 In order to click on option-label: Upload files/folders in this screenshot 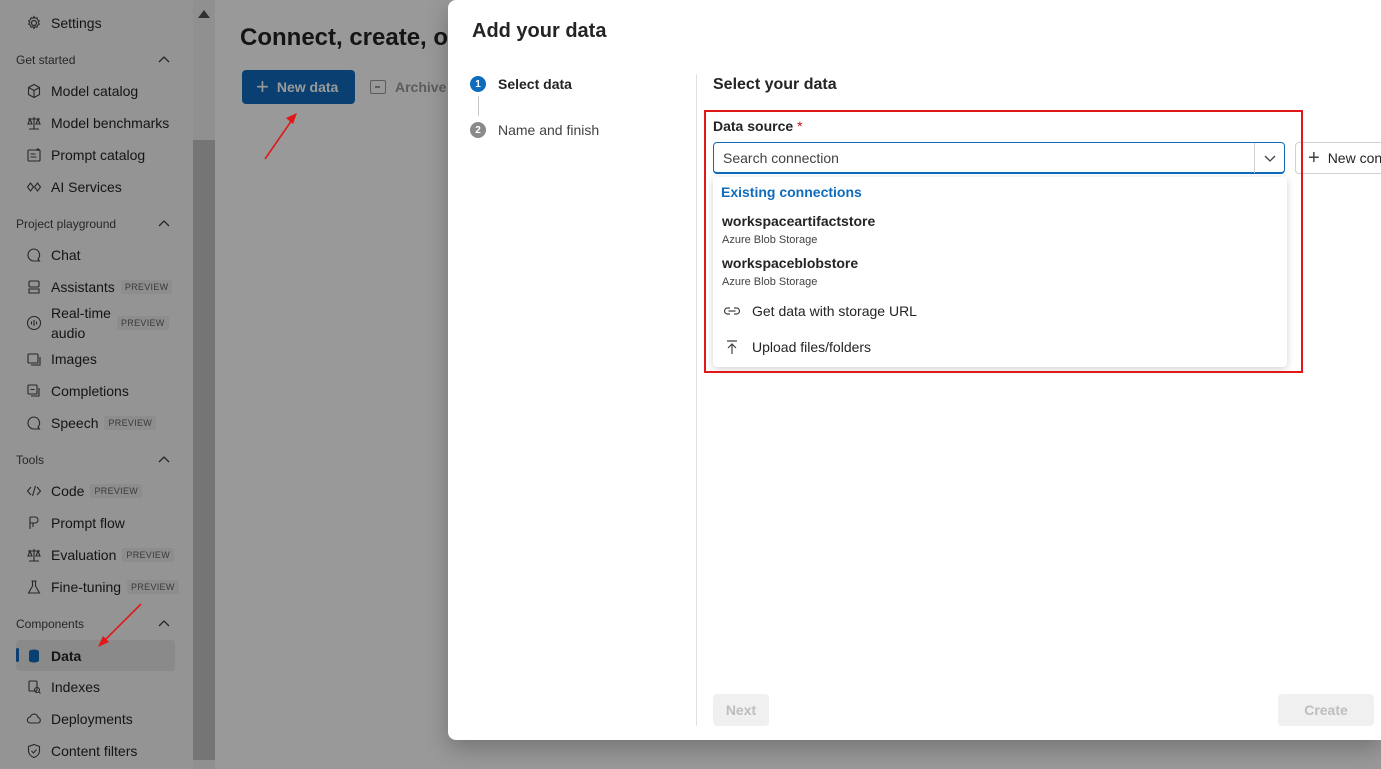, I will do `click(812, 347)`.